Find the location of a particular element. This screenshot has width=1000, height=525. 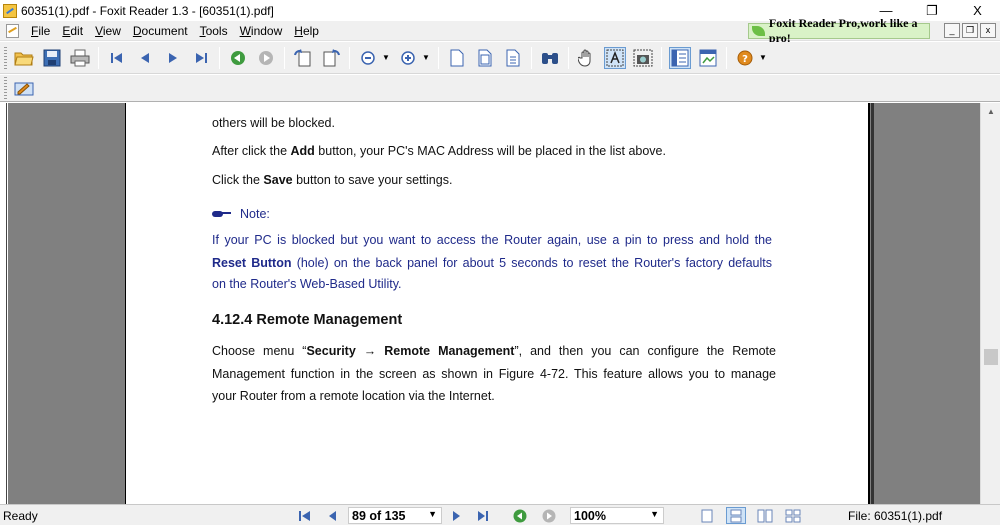

single-page-icon is located at coordinates (457, 58).